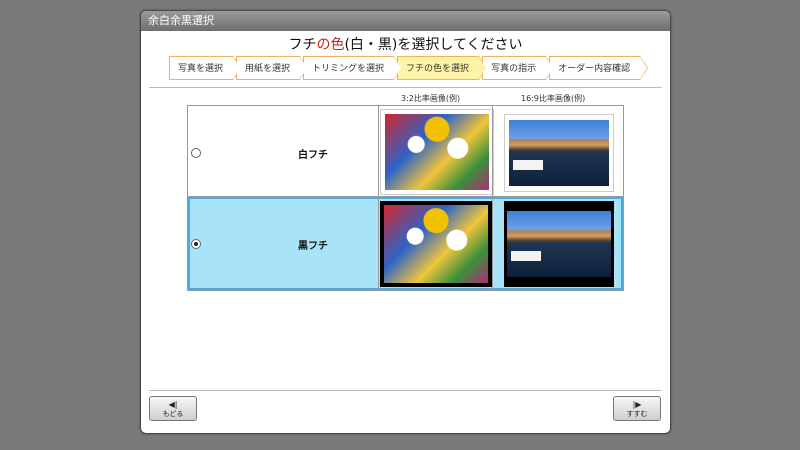  I want to click on step-select-frame-color: フチの色を選択, so click(442, 68).